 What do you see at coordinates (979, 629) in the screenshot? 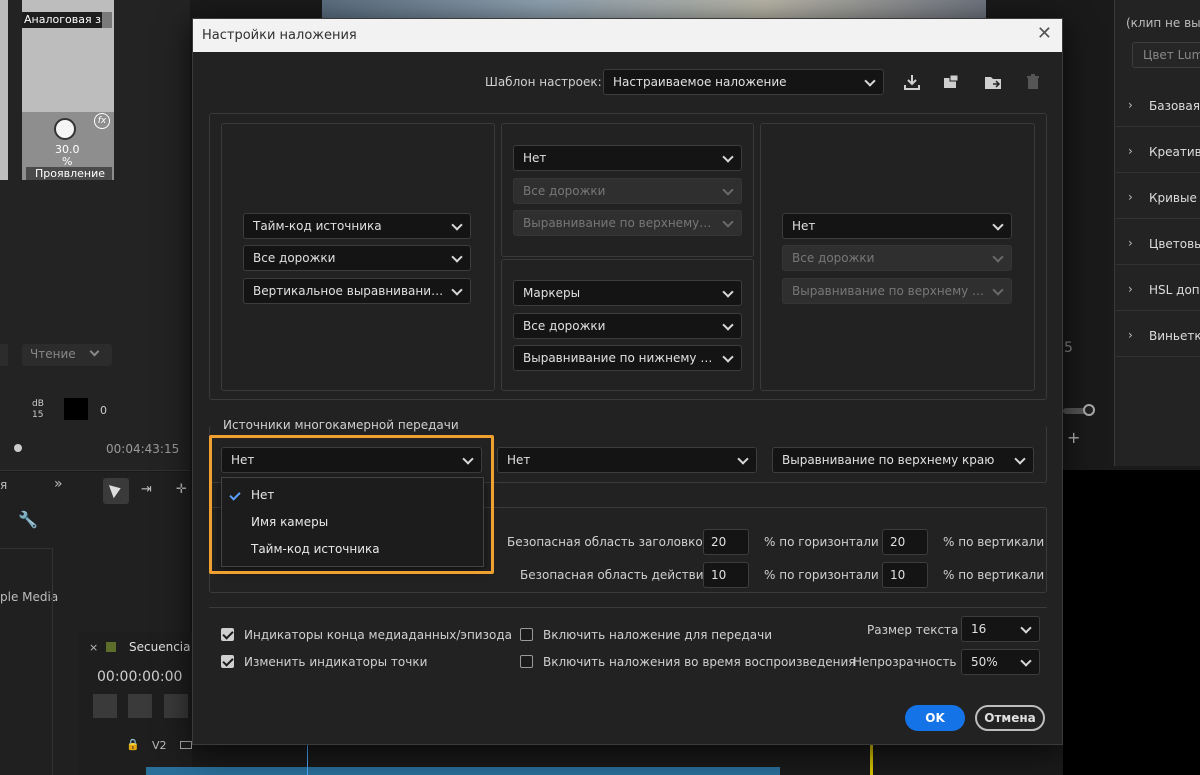
I see `text-size-value: 16` at bounding box center [979, 629].